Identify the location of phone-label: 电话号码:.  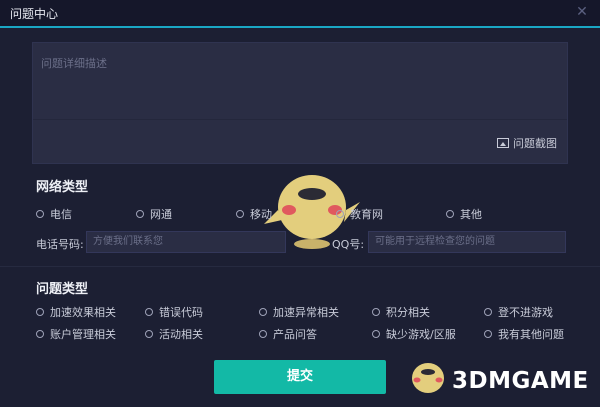
(60, 244).